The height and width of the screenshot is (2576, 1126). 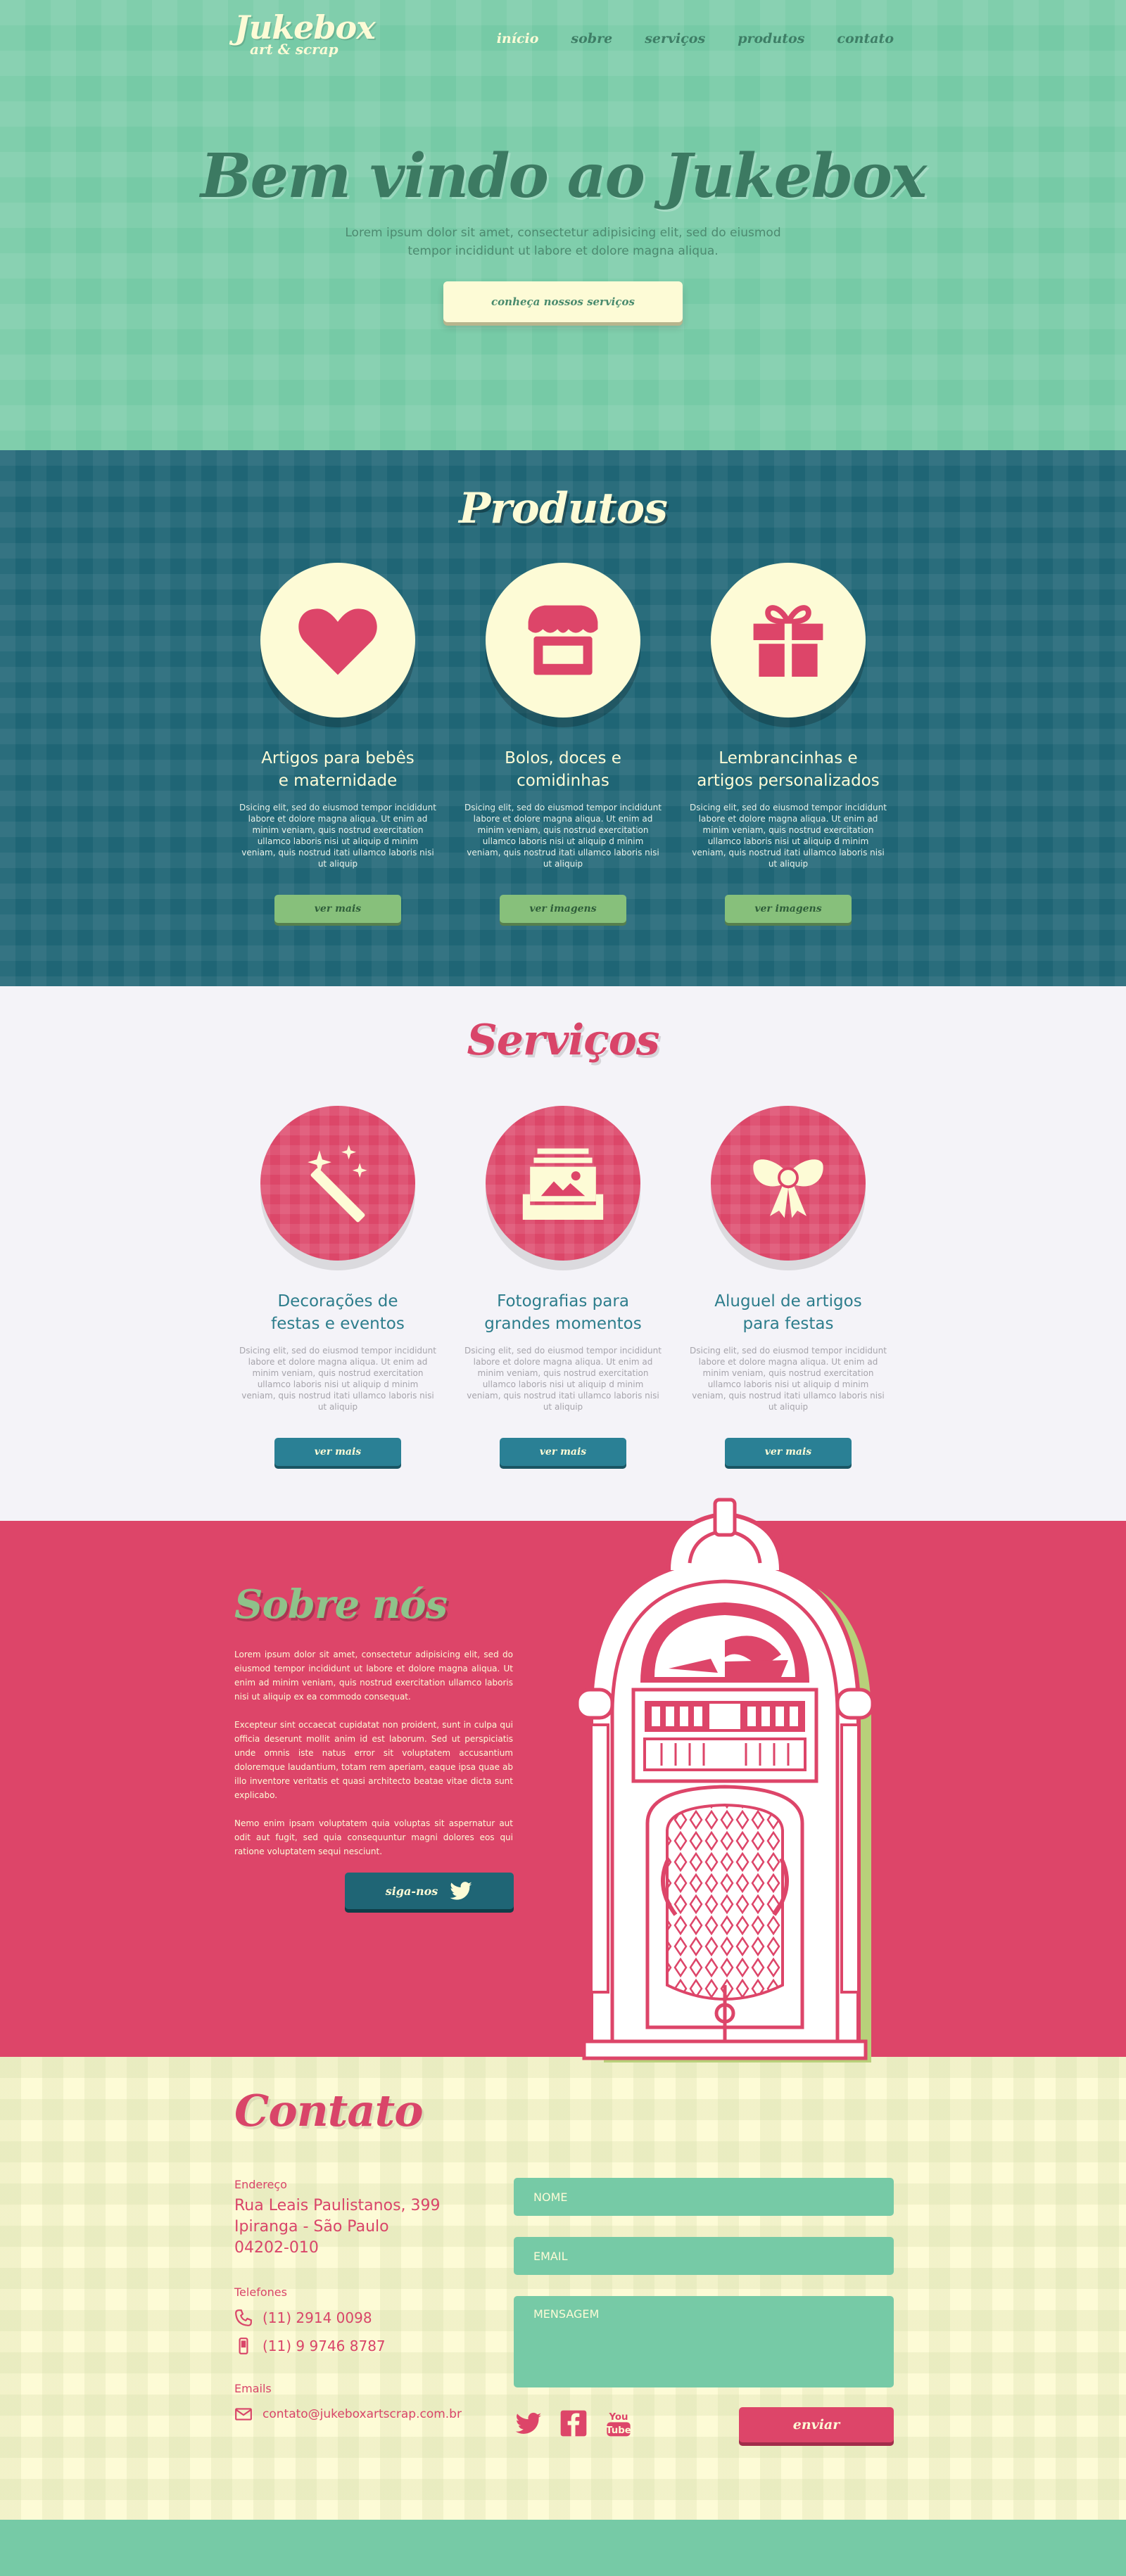 What do you see at coordinates (338, 758) in the screenshot?
I see `card-title-line: Artigos para bebês` at bounding box center [338, 758].